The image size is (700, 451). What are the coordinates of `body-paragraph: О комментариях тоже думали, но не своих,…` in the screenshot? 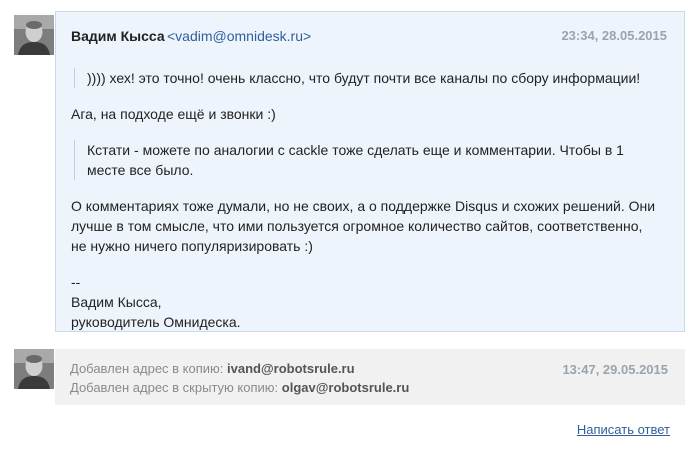 It's located at (373, 226).